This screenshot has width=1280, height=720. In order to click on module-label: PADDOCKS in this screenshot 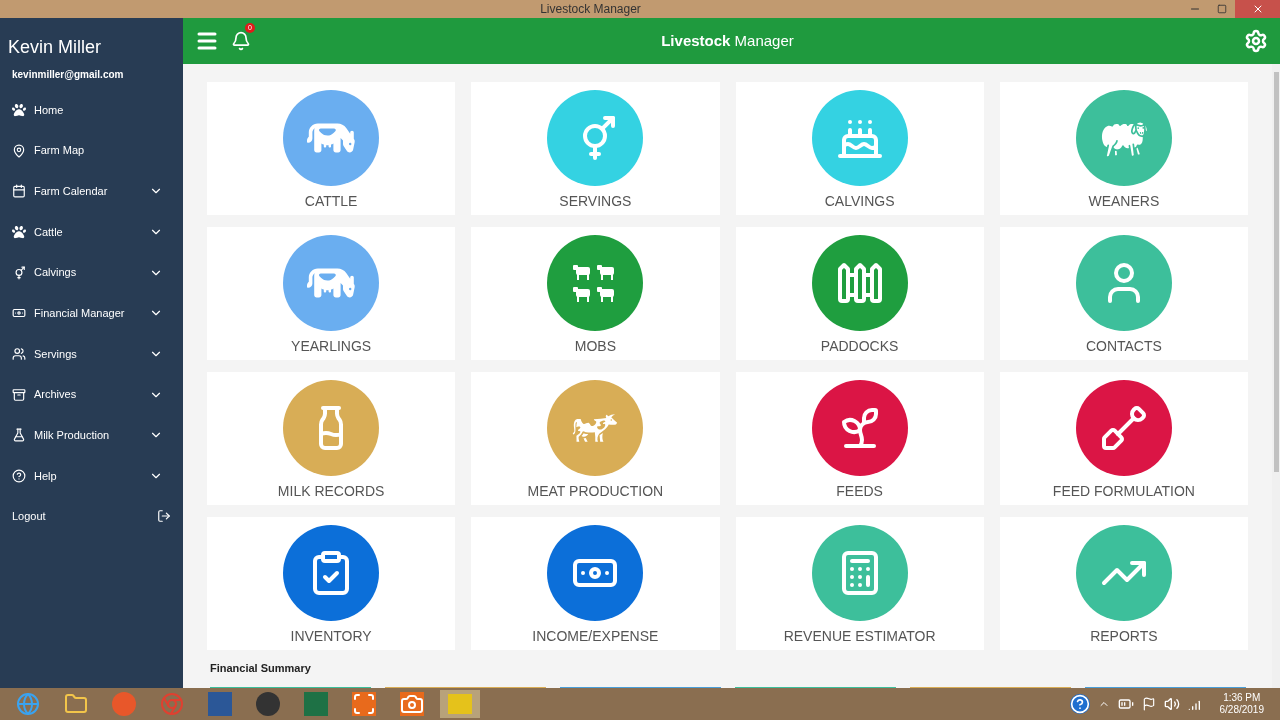, I will do `click(859, 346)`.